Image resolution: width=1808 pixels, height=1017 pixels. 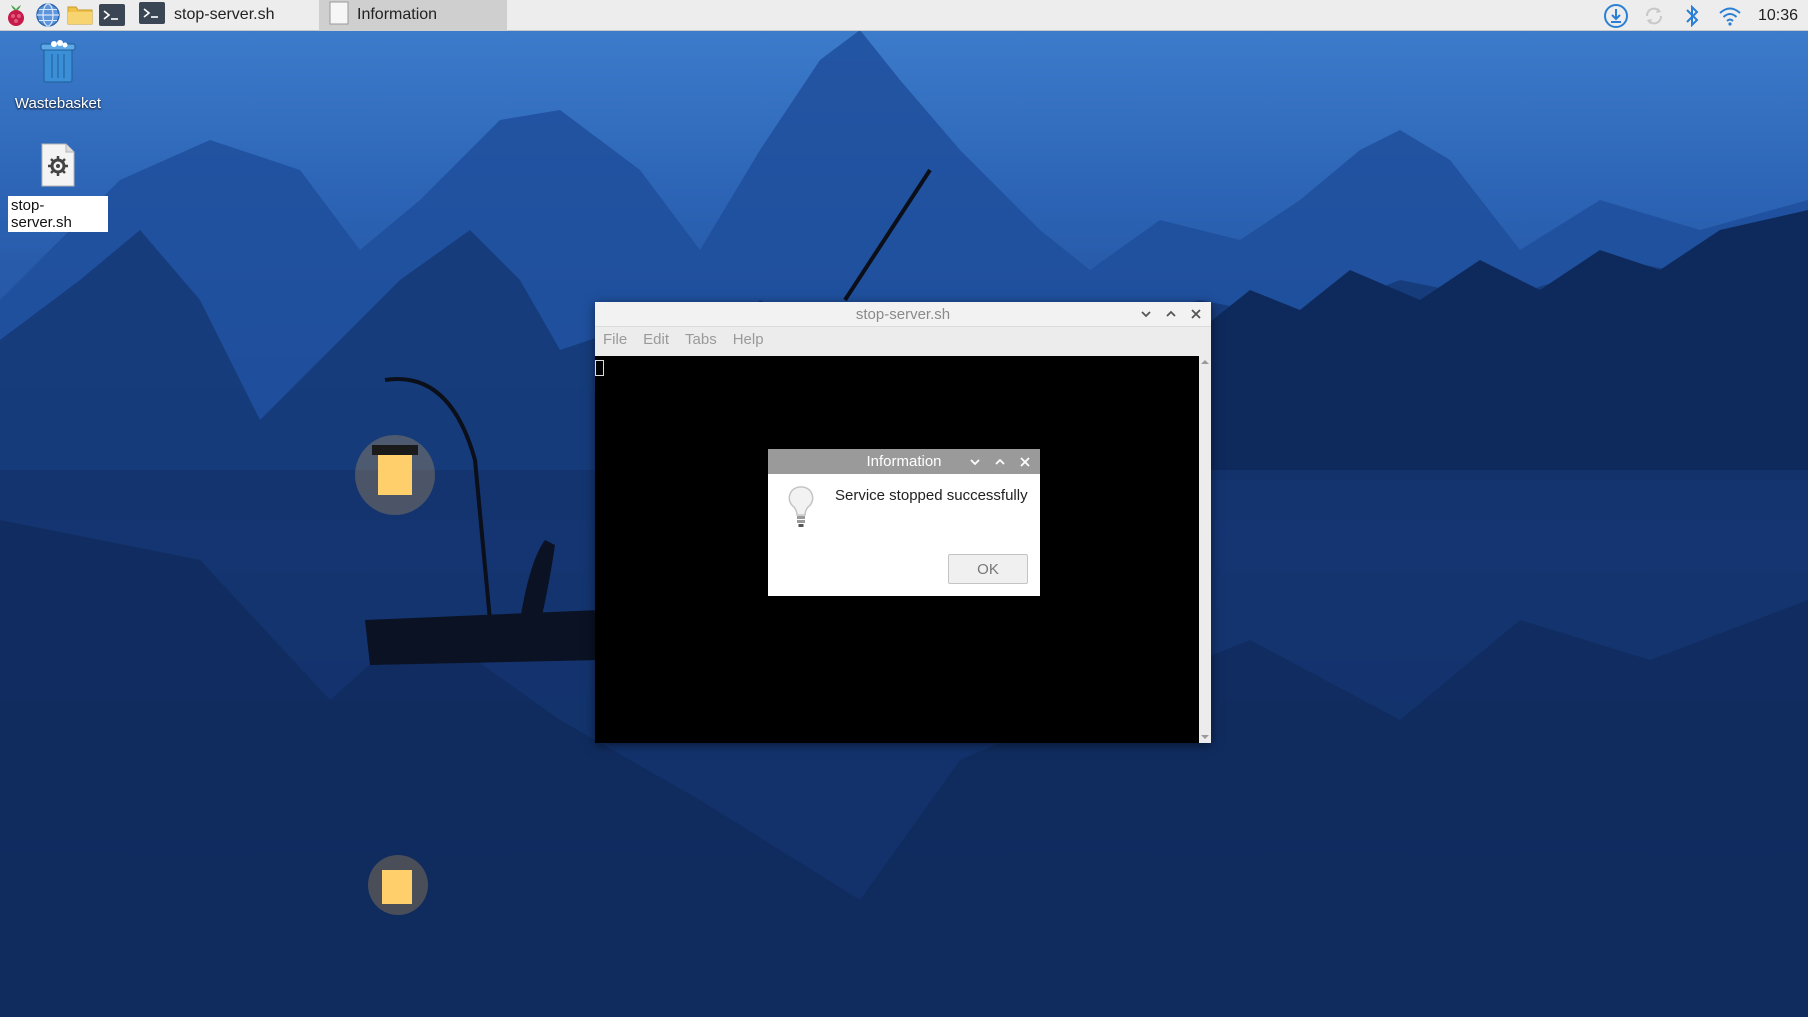 I want to click on ok-button: OK, so click(x=988, y=569).